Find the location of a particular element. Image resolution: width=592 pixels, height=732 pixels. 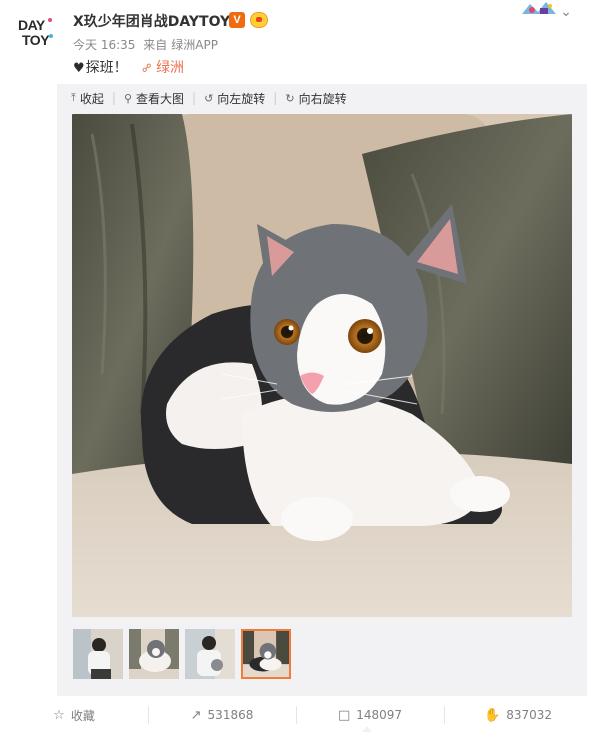

chevron-down-icon: ⌄ is located at coordinates (566, 12).